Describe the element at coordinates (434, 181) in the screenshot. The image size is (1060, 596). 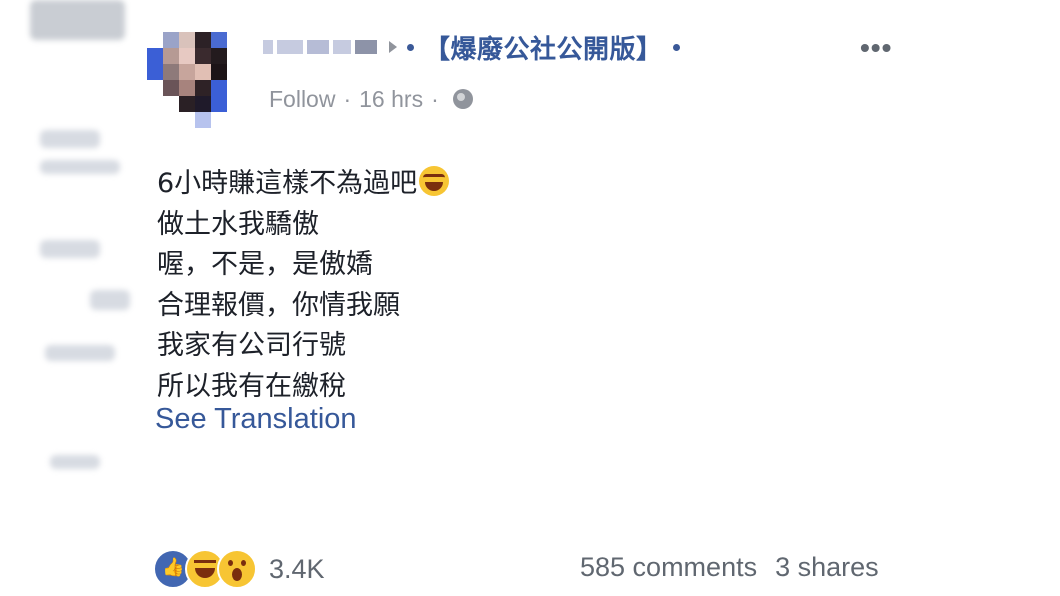
I see `laughing-emoji-icon` at that location.